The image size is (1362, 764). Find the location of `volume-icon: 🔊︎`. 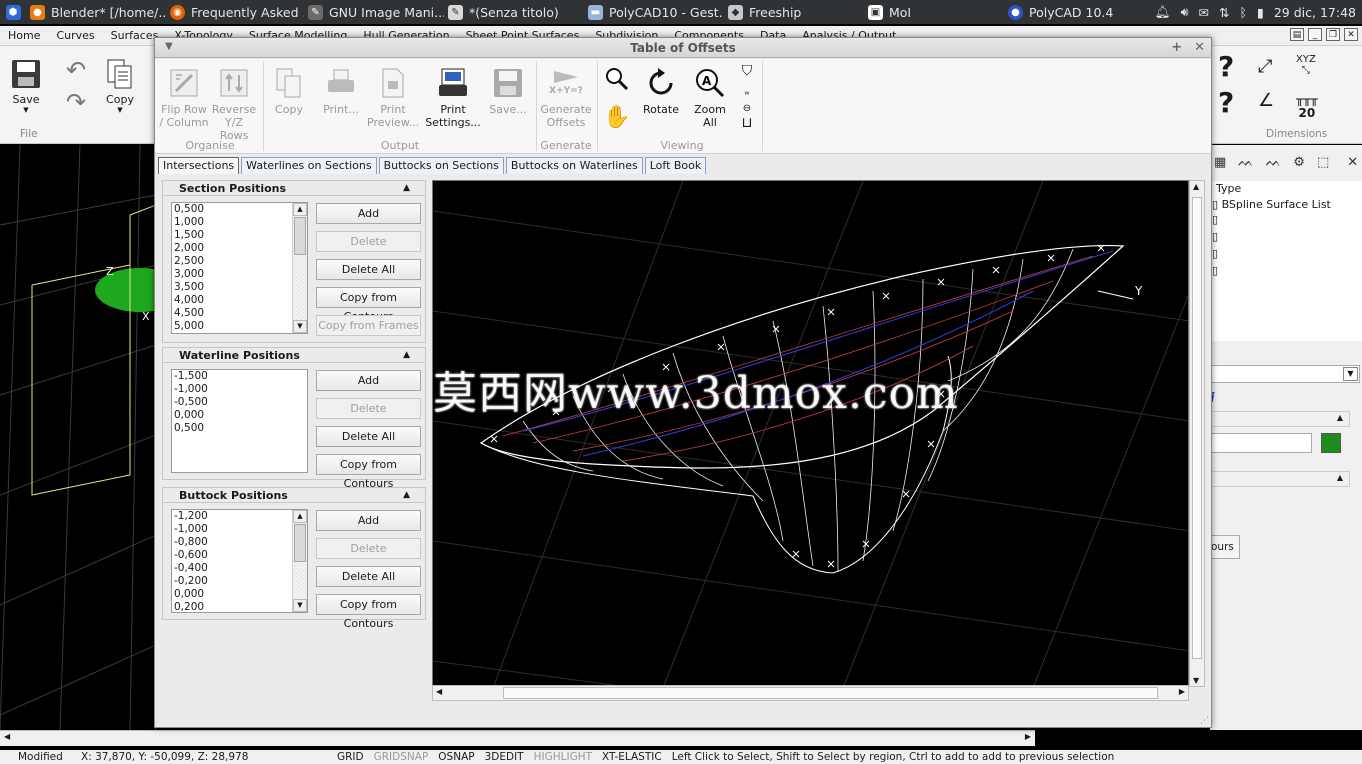

volume-icon: 🔊︎ is located at coordinates (1185, 12).